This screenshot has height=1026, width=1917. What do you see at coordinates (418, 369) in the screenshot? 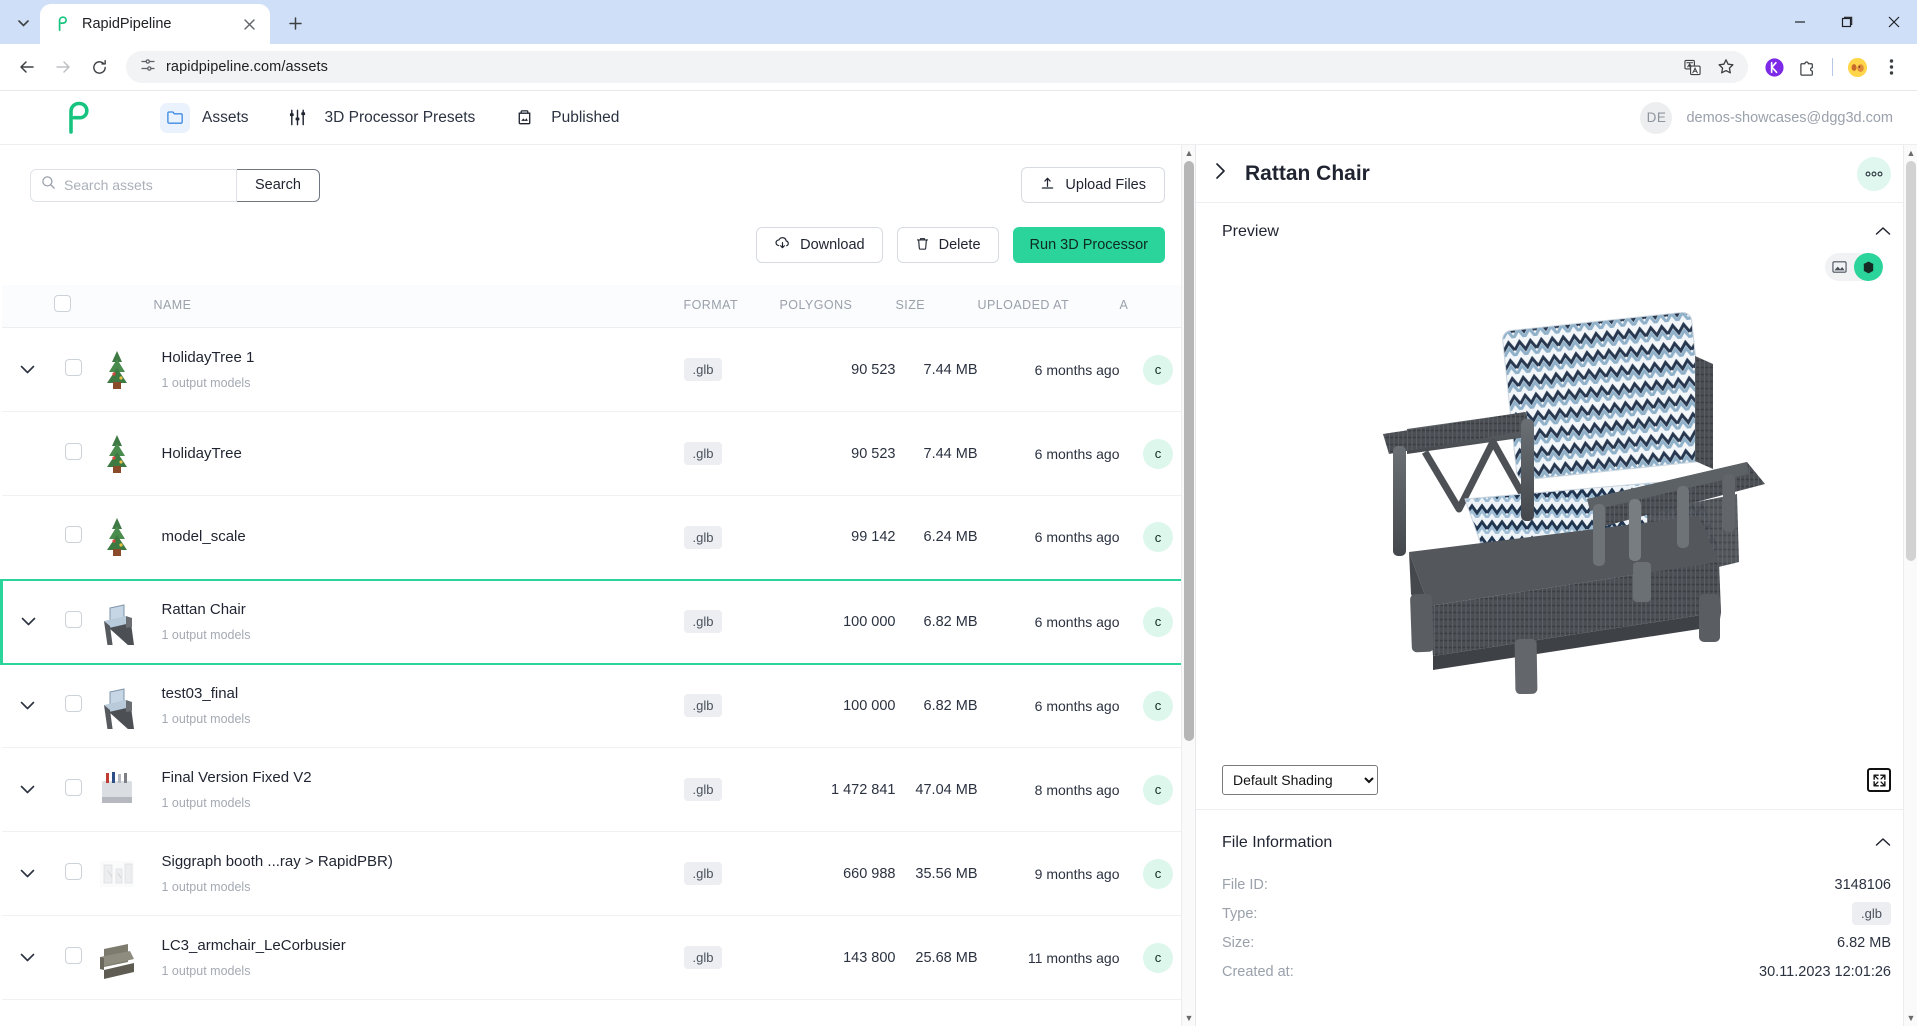
I see `row-name-cell: HolidayTree 1 1 output models` at bounding box center [418, 369].